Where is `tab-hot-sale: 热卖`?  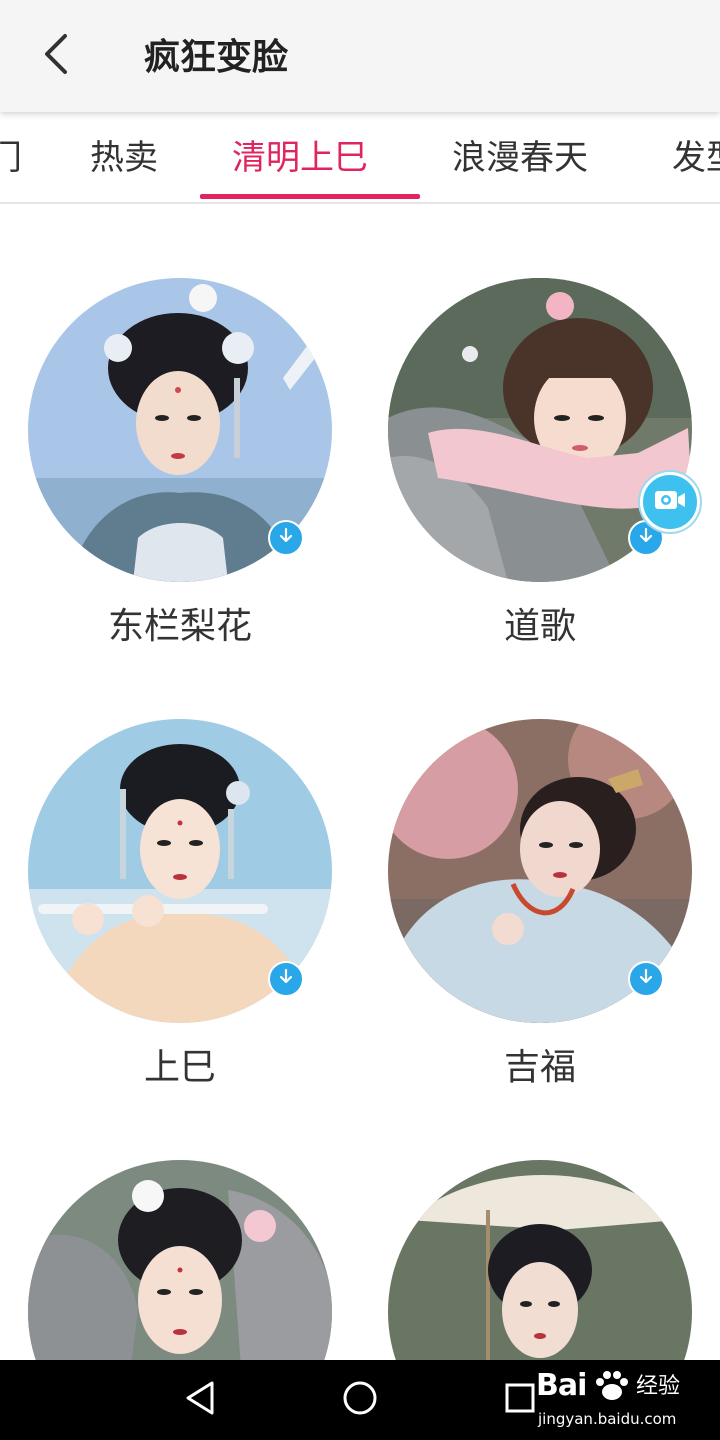 tab-hot-sale: 热卖 is located at coordinates (124, 158).